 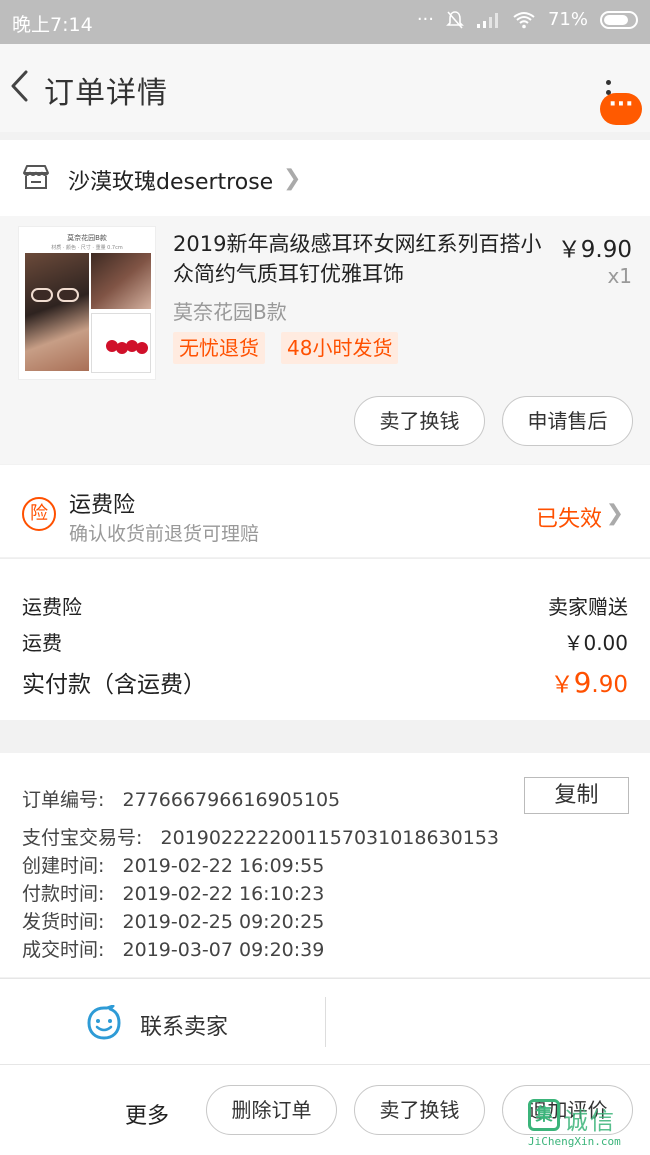 I want to click on insurance-status: 已失效, so click(x=568, y=519).